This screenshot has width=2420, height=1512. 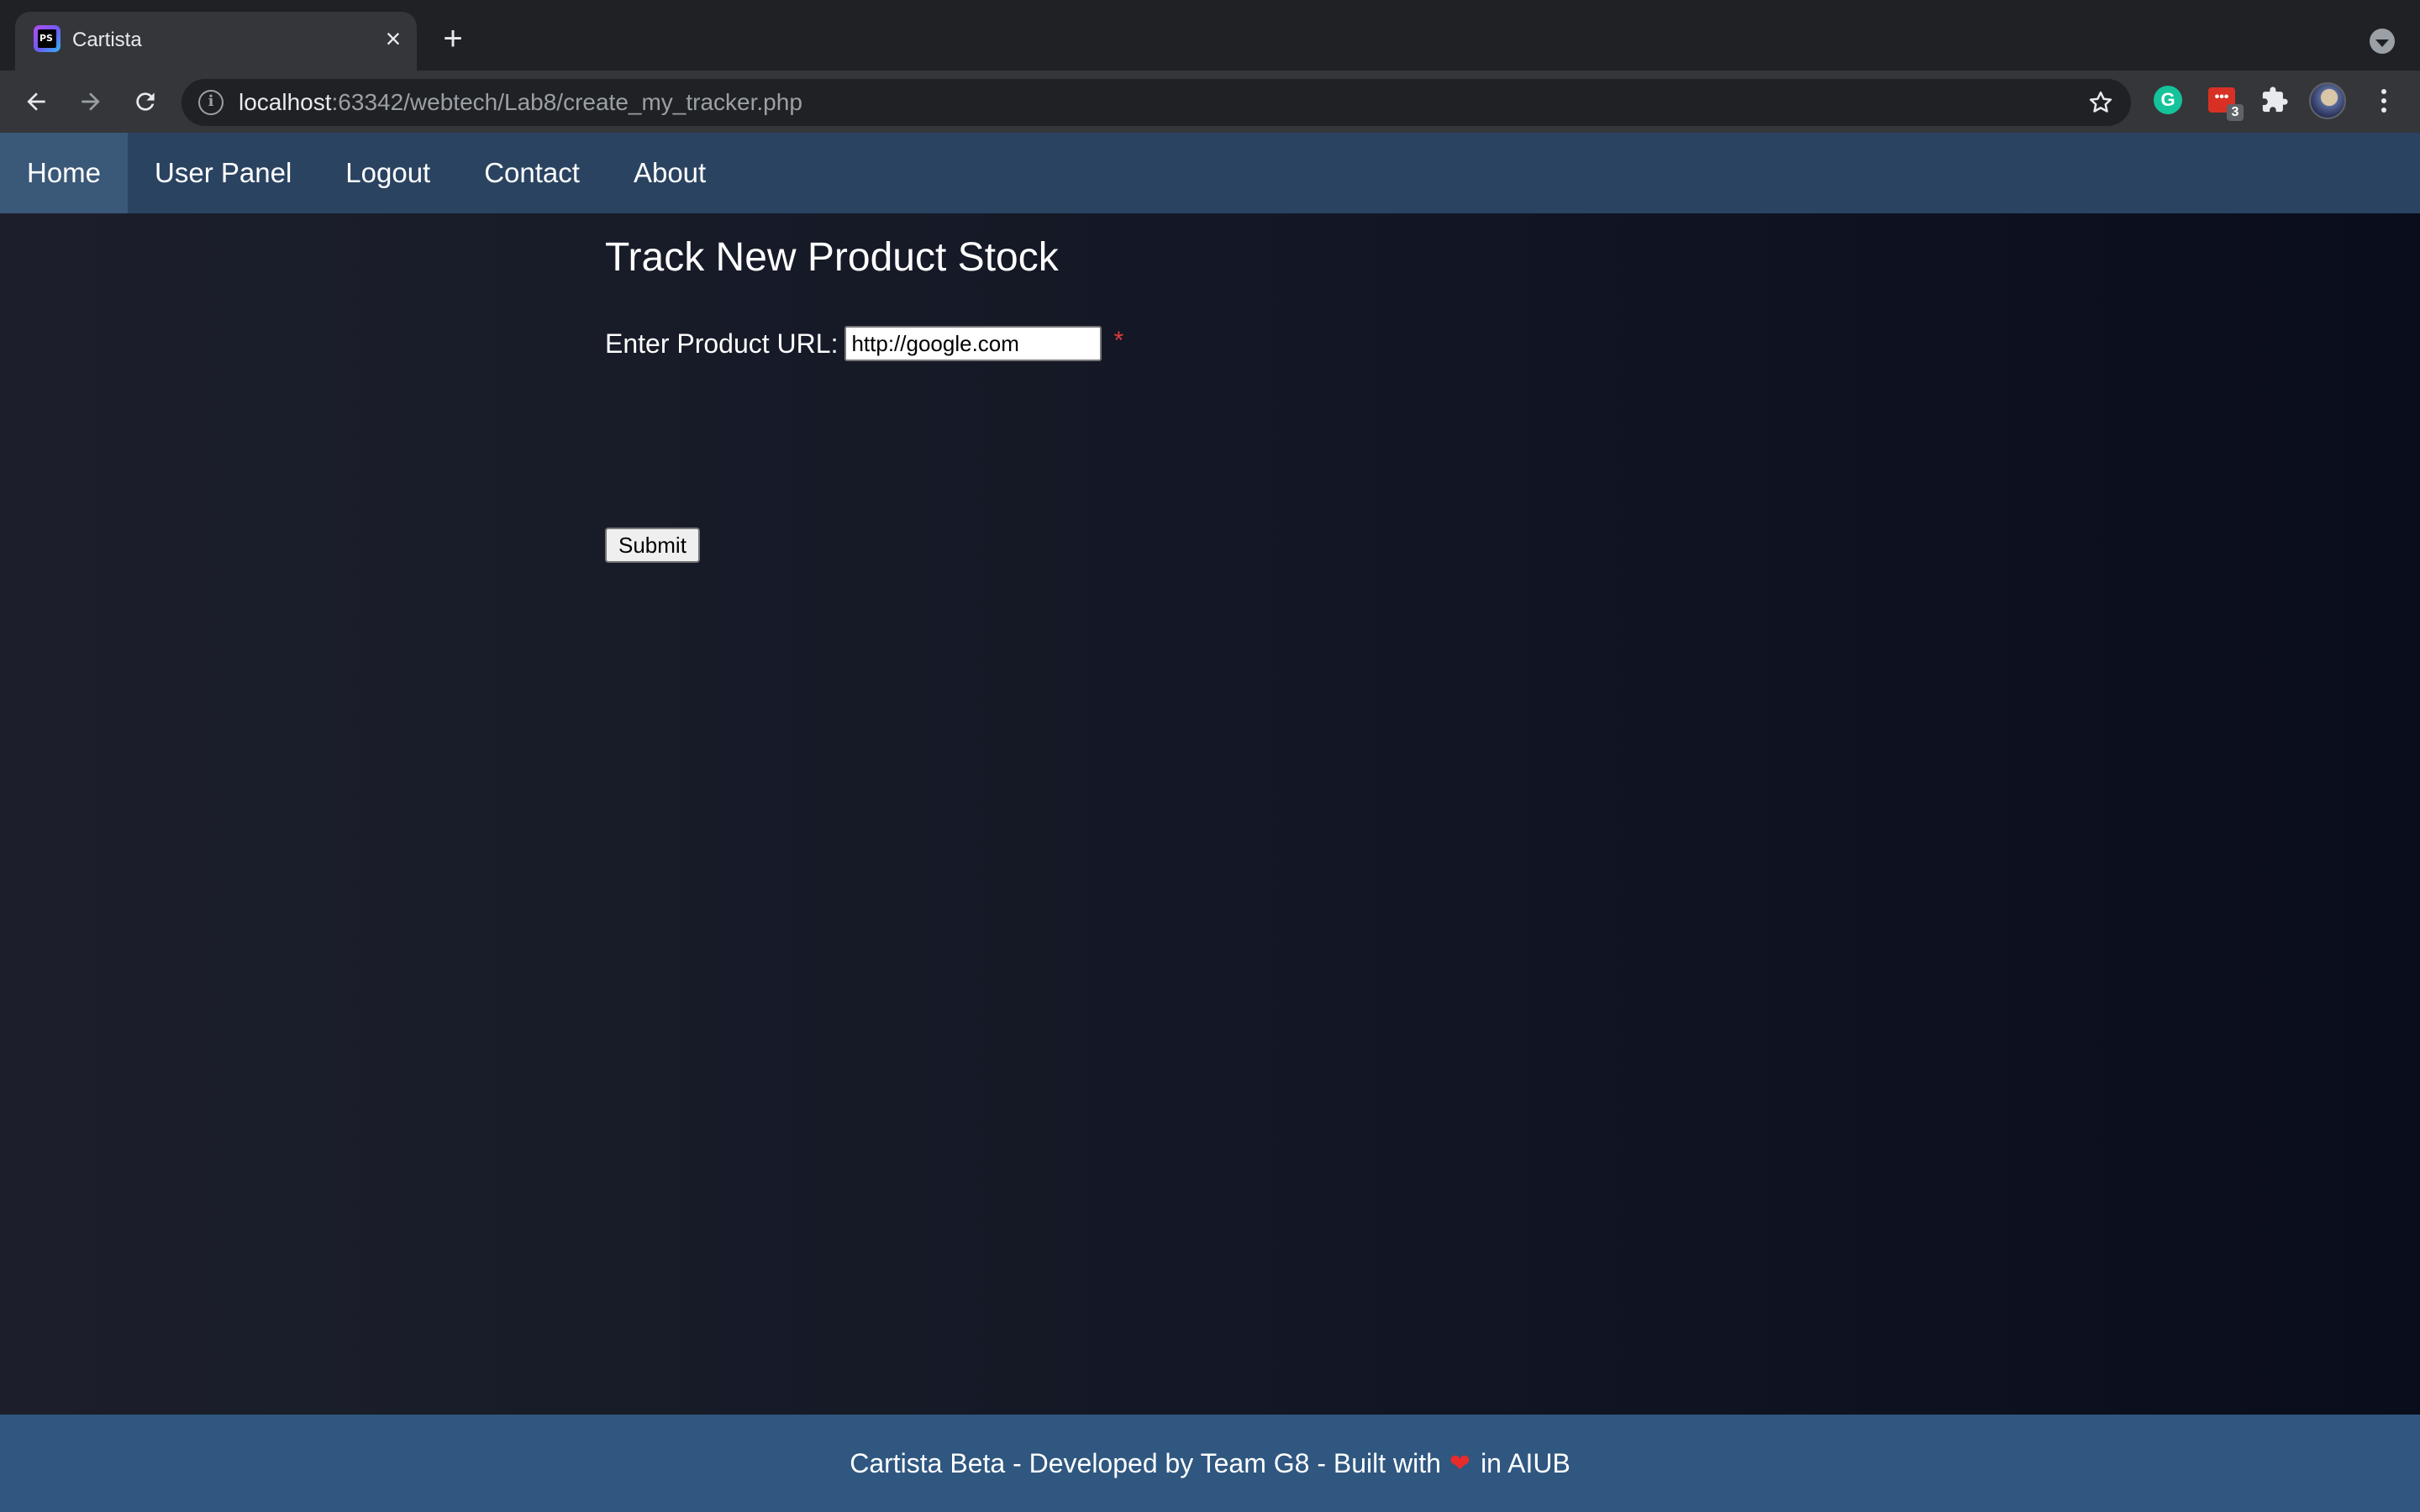 I want to click on todo-dots: •••, so click(x=2221, y=97).